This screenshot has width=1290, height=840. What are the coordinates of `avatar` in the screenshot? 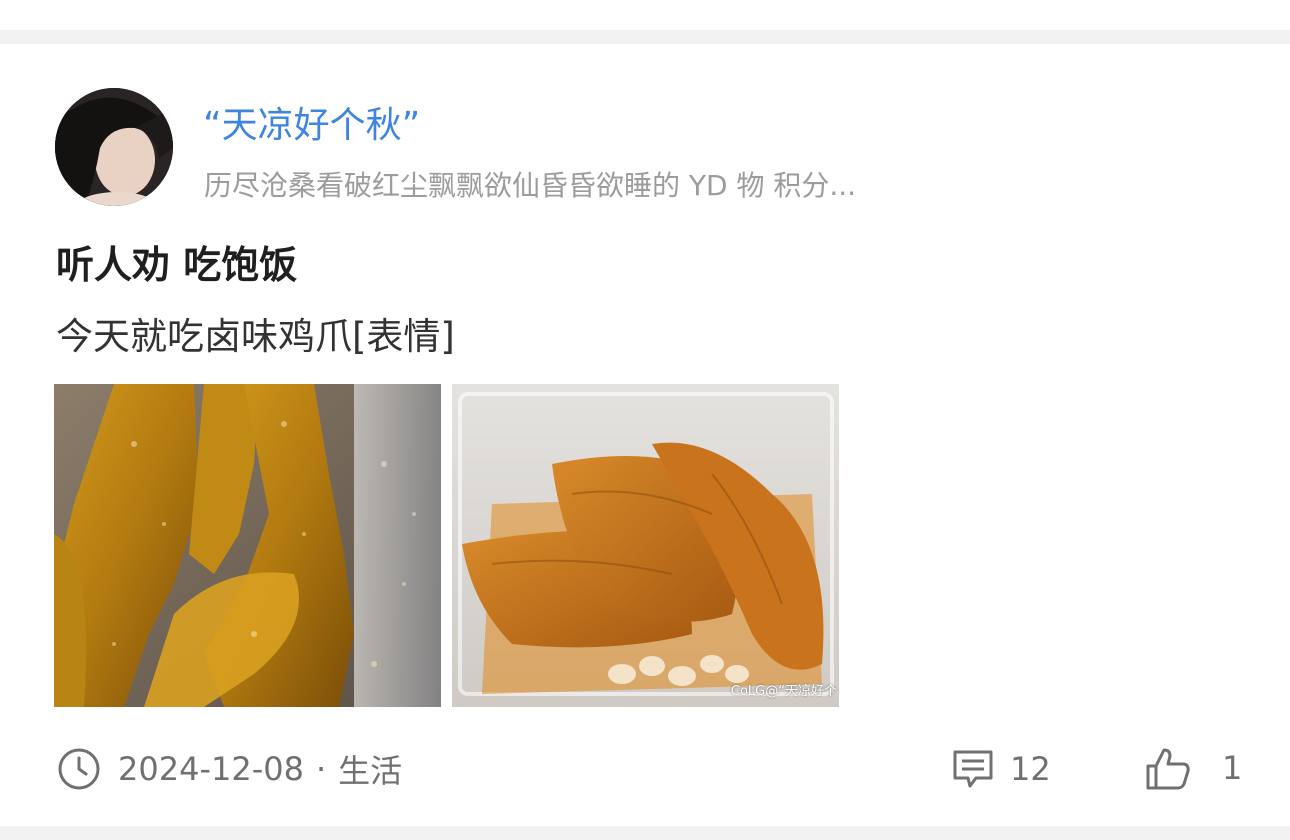 It's located at (114, 147).